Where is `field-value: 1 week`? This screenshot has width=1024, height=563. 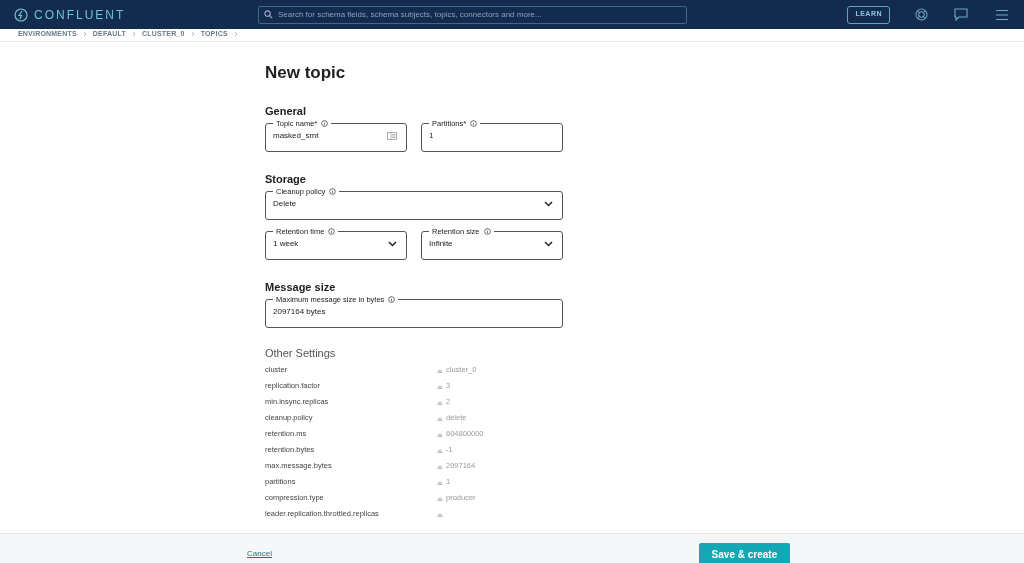
field-value: 1 week is located at coordinates (286, 244).